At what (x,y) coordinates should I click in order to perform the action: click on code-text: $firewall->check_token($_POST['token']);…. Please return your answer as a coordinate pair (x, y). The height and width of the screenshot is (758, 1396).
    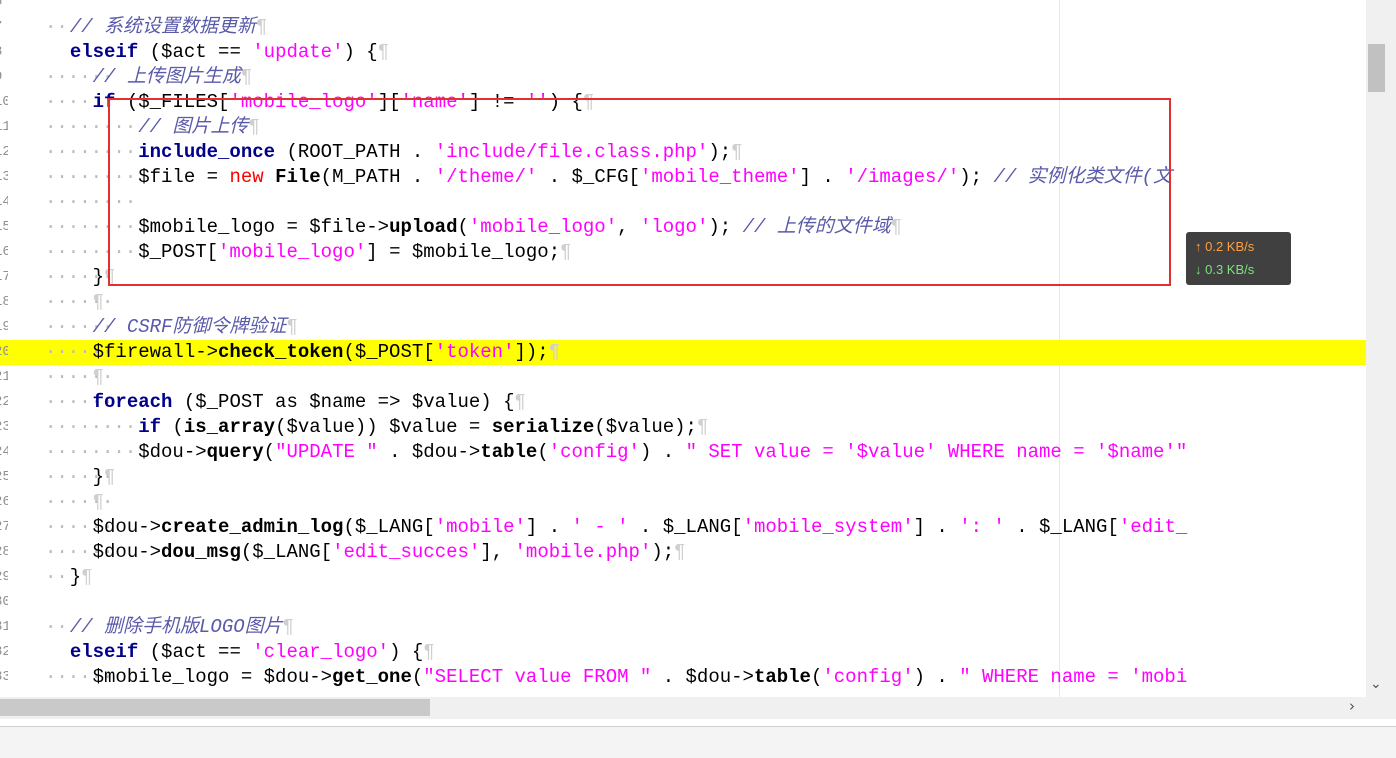
    Looking at the image, I should click on (304, 352).